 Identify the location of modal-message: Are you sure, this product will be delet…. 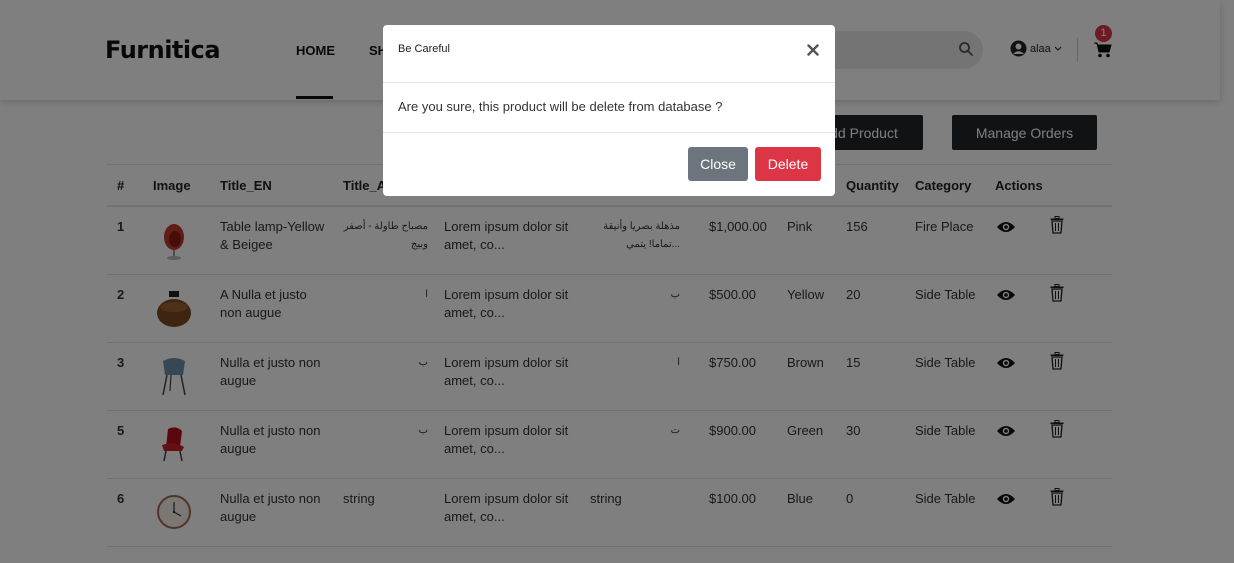
(560, 106).